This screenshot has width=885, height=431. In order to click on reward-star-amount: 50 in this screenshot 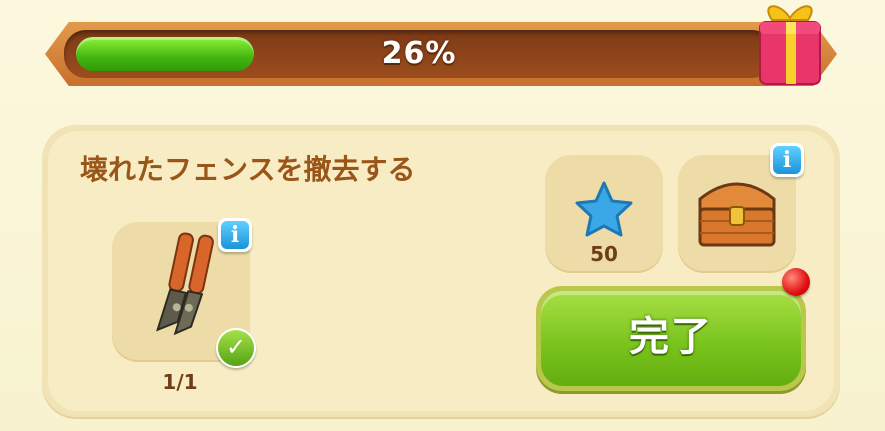, I will do `click(604, 254)`.